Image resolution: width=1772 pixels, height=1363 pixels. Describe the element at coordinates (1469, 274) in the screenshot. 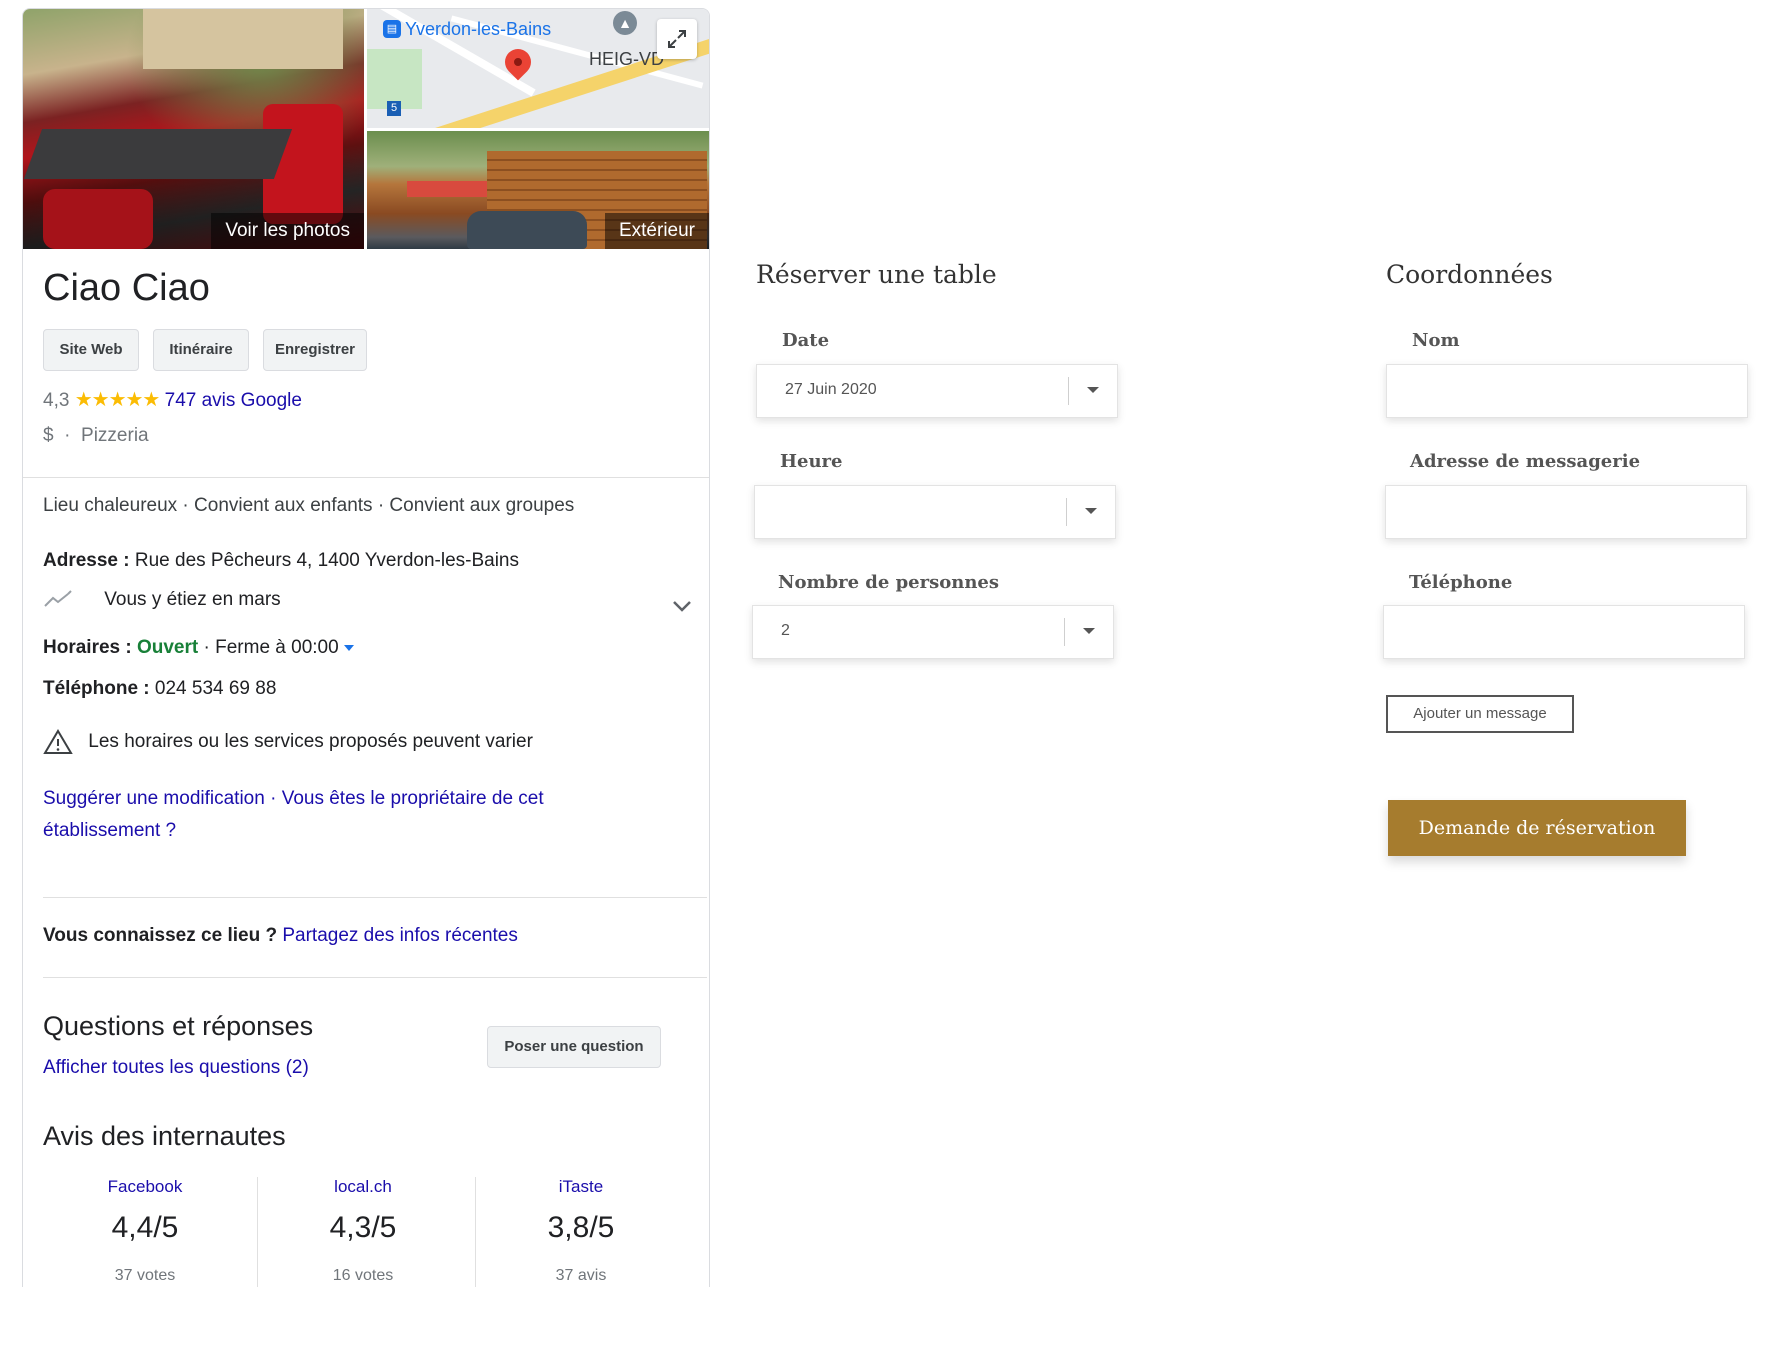

I see `contact-title: Coordonnées` at that location.